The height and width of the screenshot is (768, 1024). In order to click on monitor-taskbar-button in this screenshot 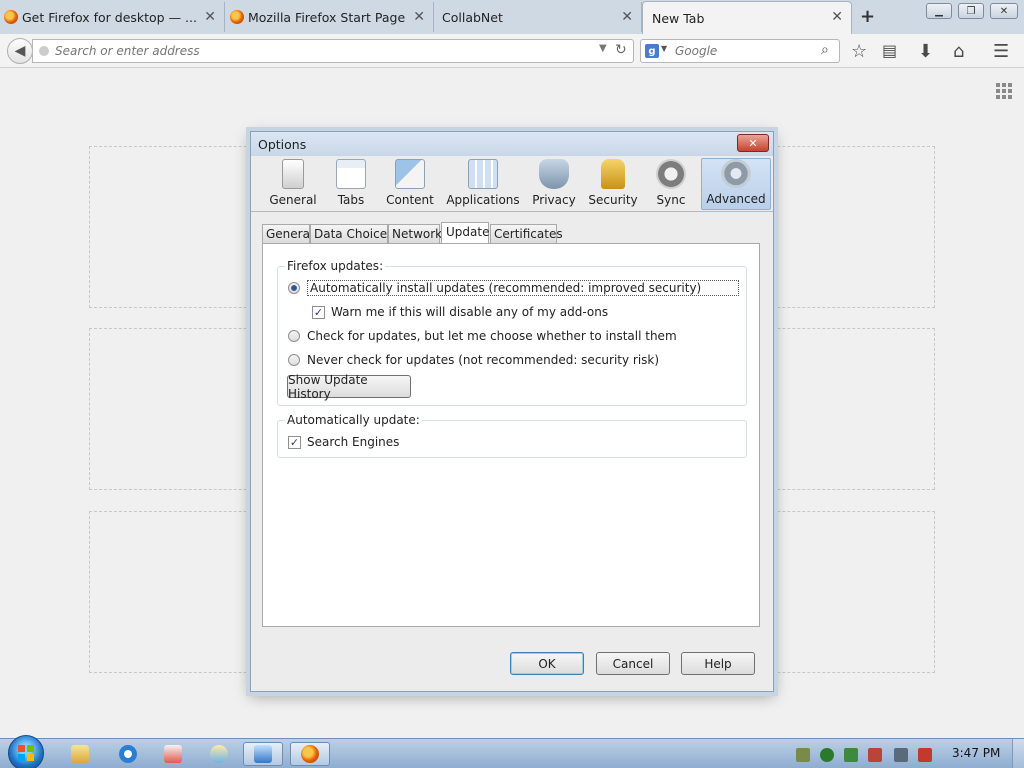, I will do `click(263, 754)`.